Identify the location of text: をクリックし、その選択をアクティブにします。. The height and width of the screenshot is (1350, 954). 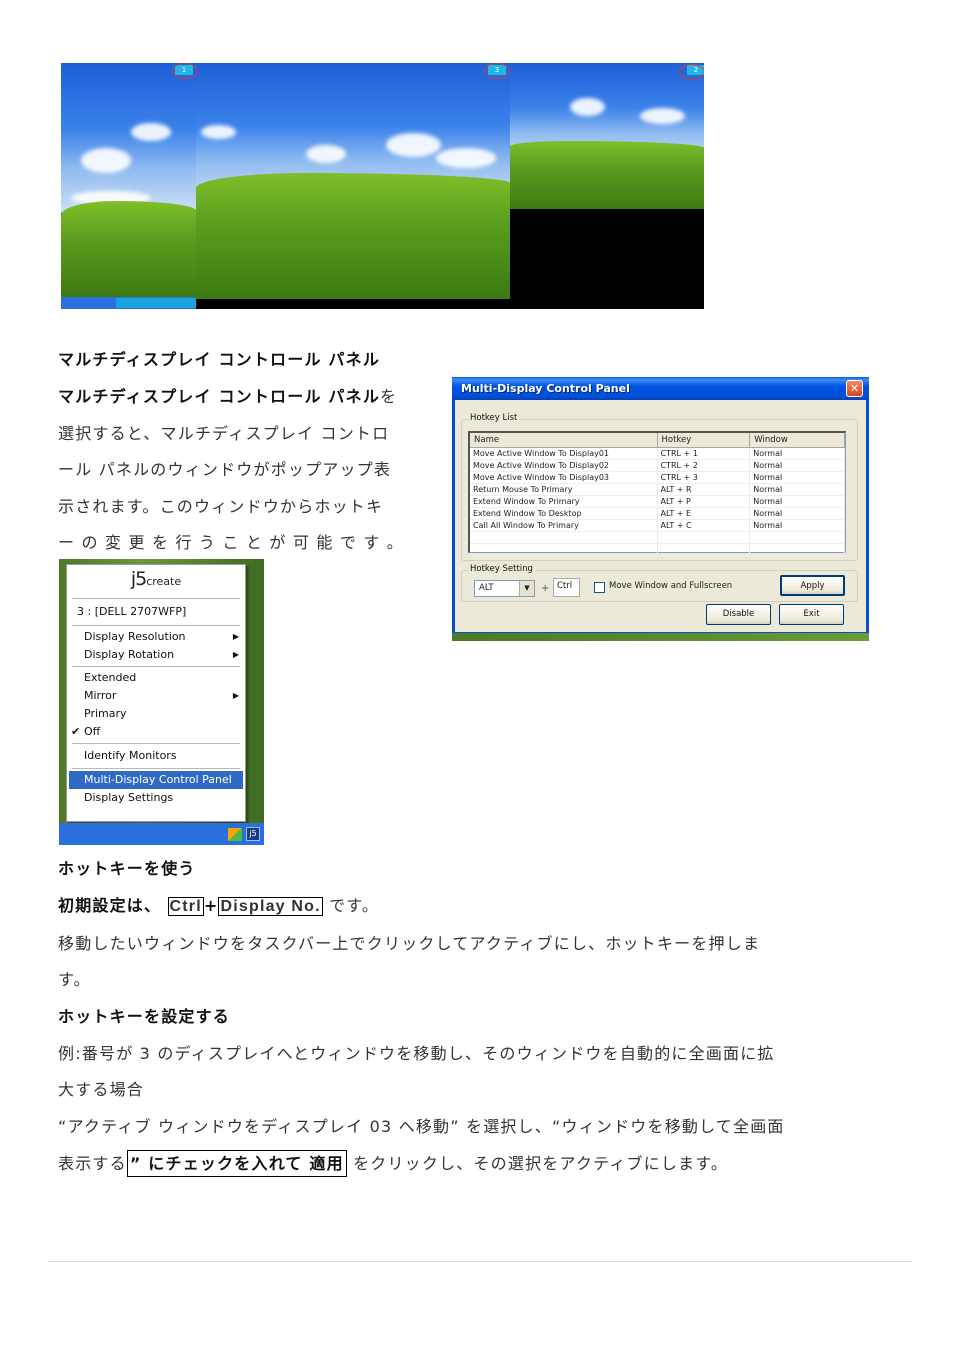
(537, 1163).